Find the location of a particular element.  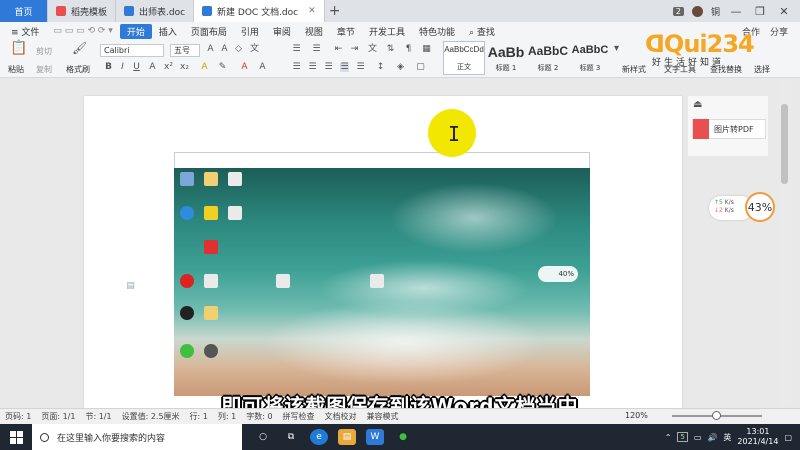

memory-usage-gauge: 43% is located at coordinates (760, 207).